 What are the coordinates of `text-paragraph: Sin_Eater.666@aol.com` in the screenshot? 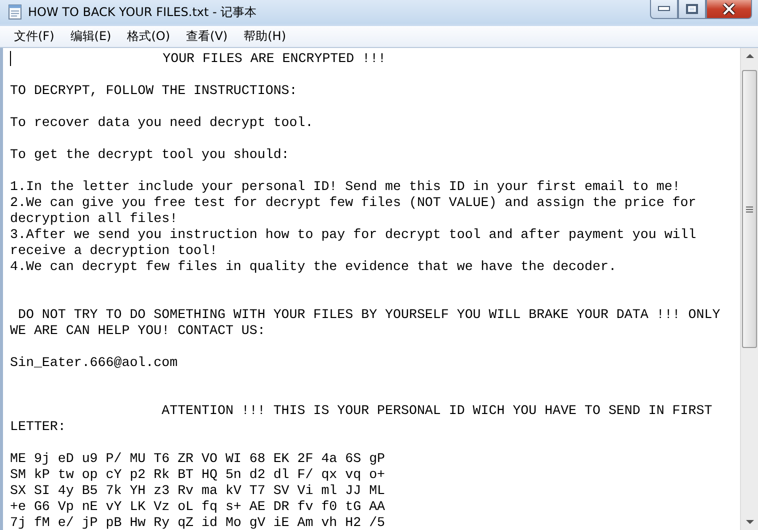 It's located at (94, 363).